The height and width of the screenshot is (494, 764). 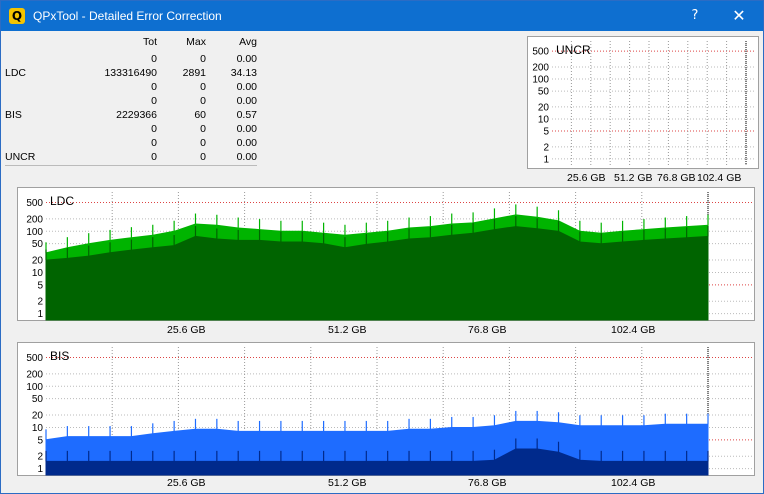 What do you see at coordinates (200, 115) in the screenshot?
I see `row-max: 60` at bounding box center [200, 115].